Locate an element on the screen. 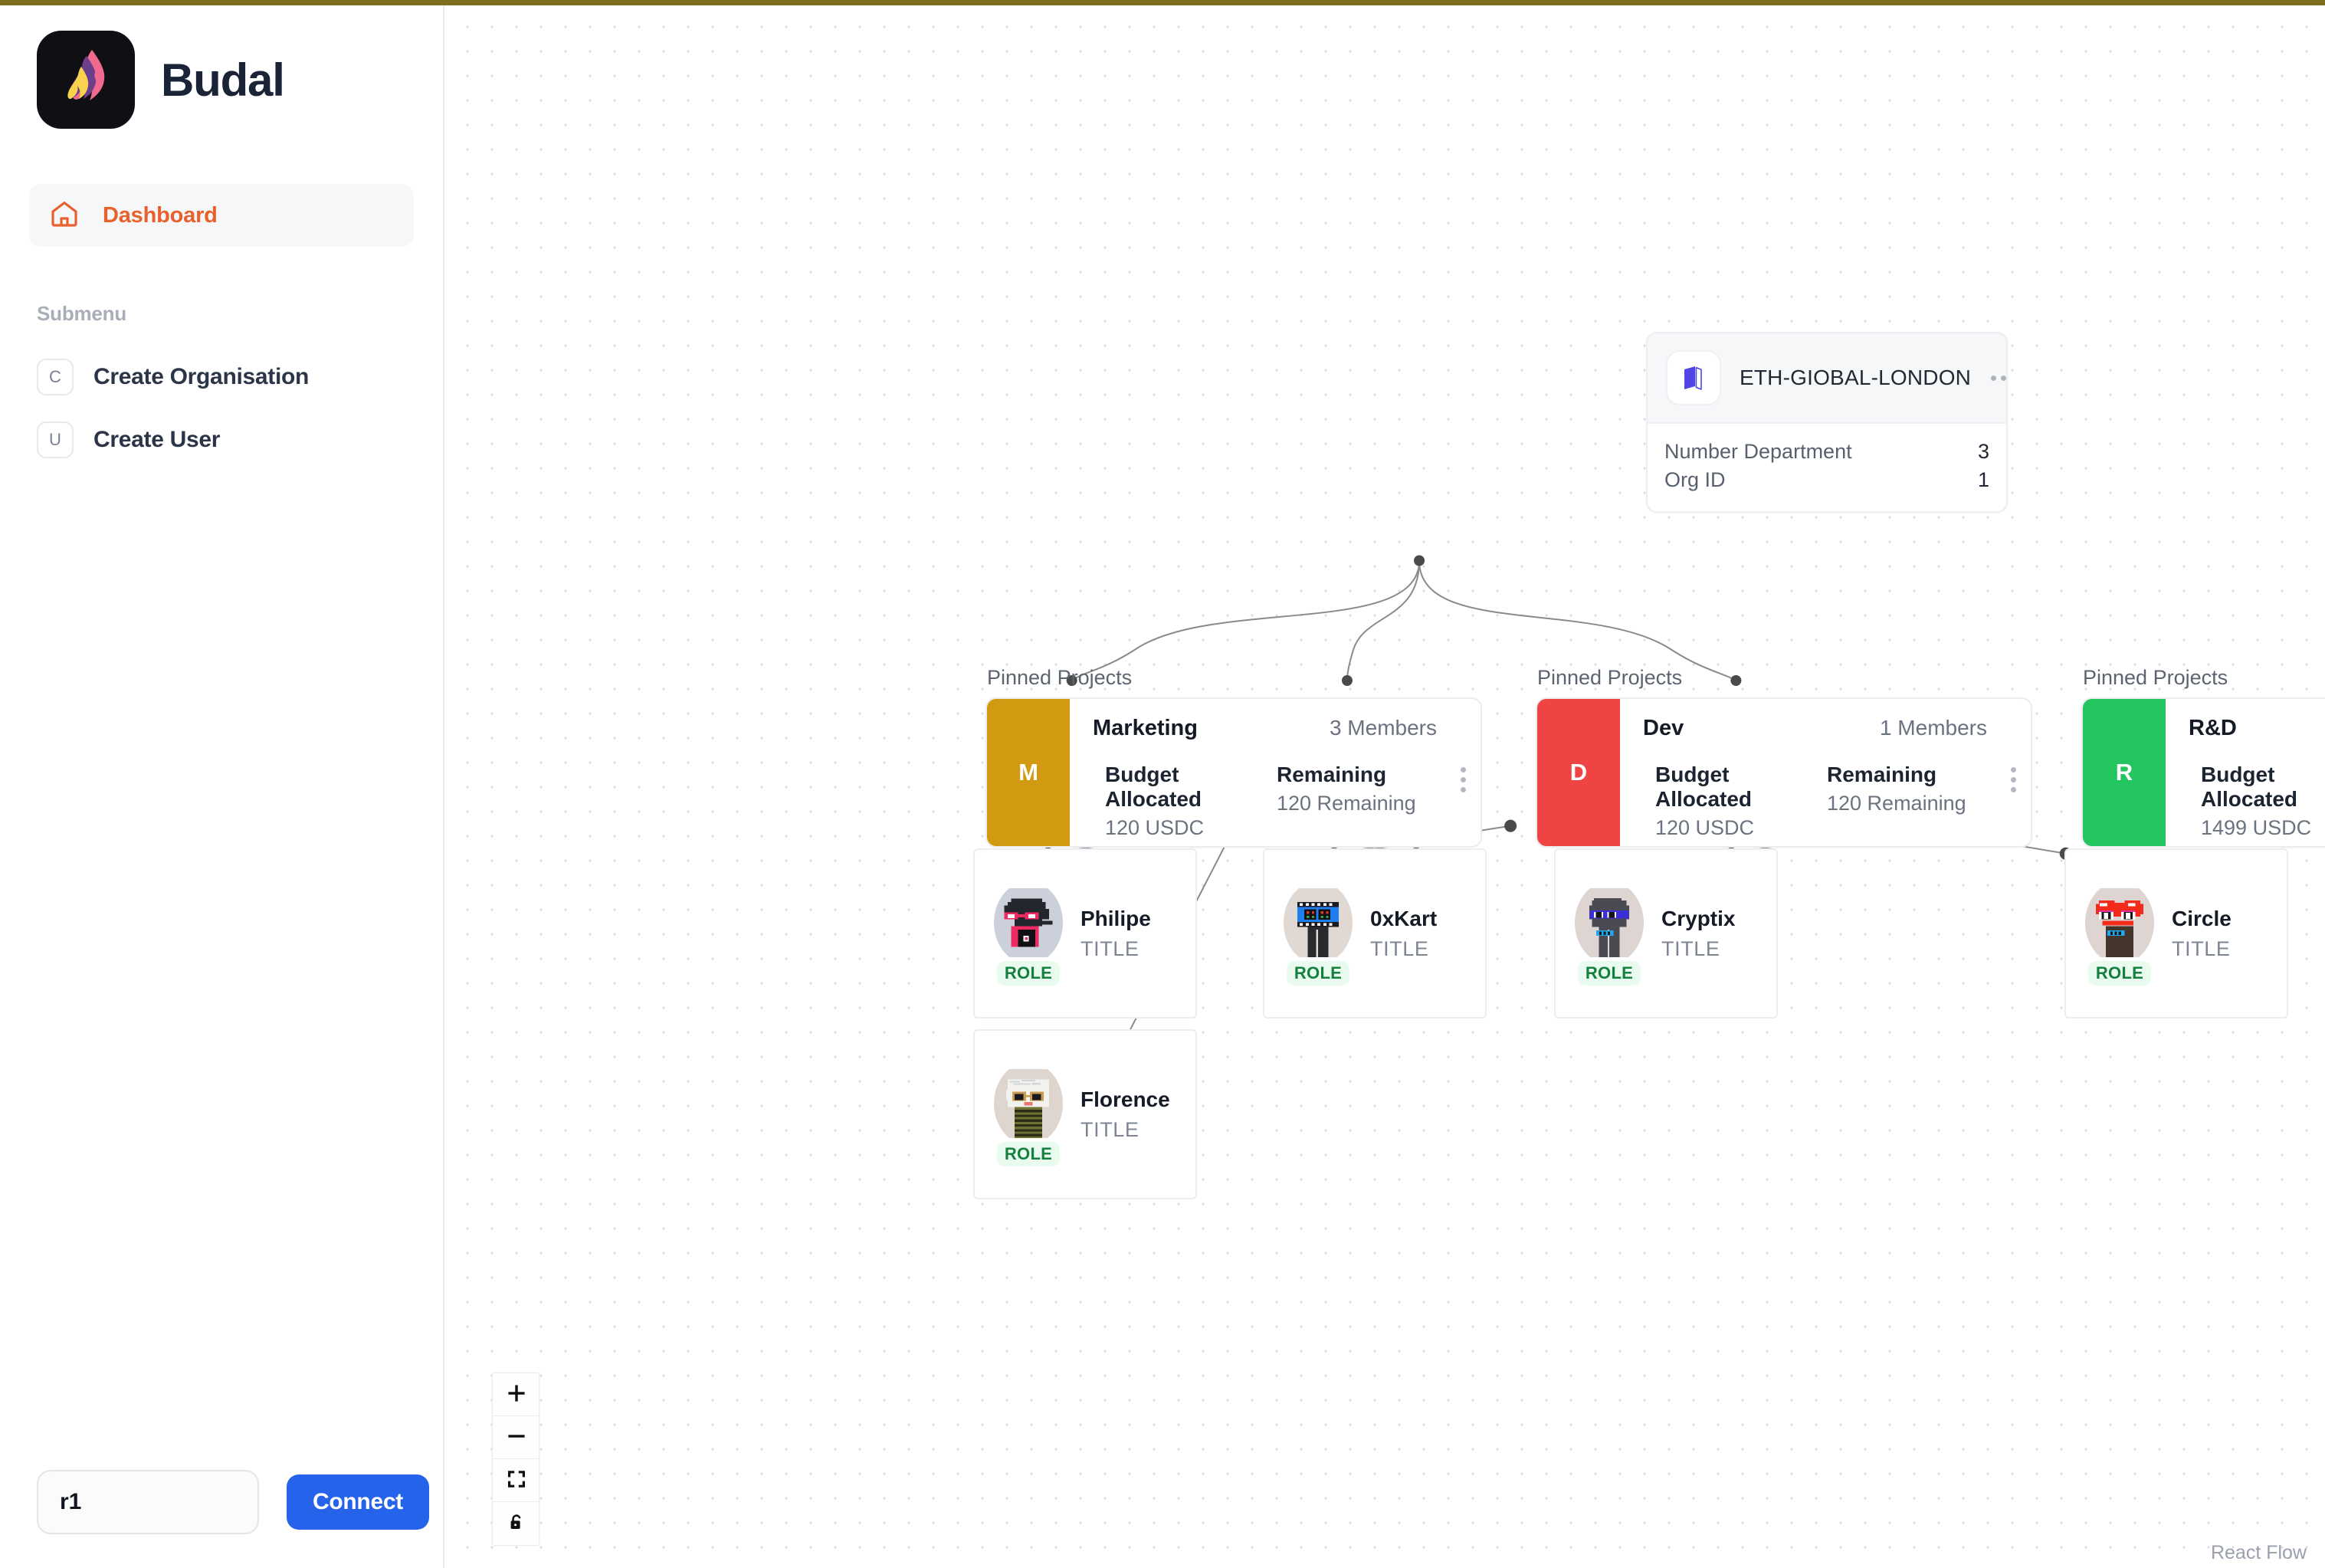 Image resolution: width=2325 pixels, height=1568 pixels. sidebar-footer: Connect is located at coordinates (222, 1519).